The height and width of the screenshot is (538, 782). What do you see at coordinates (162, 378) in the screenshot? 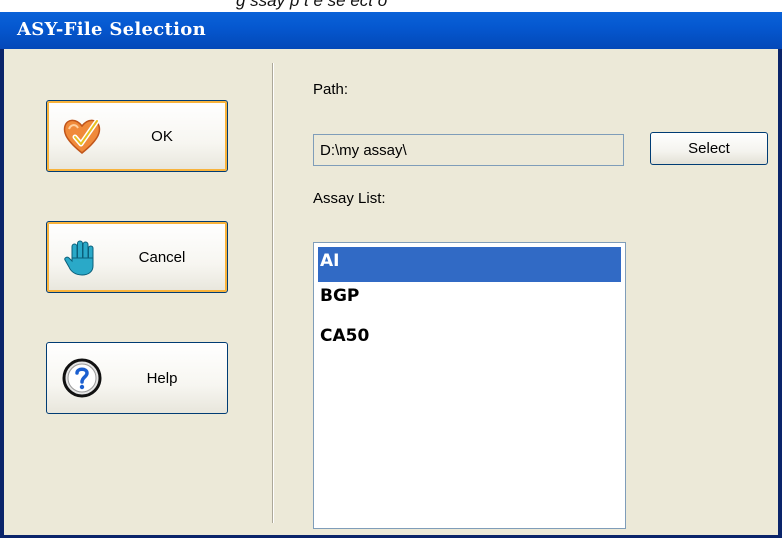
I see `help-label: Help` at bounding box center [162, 378].